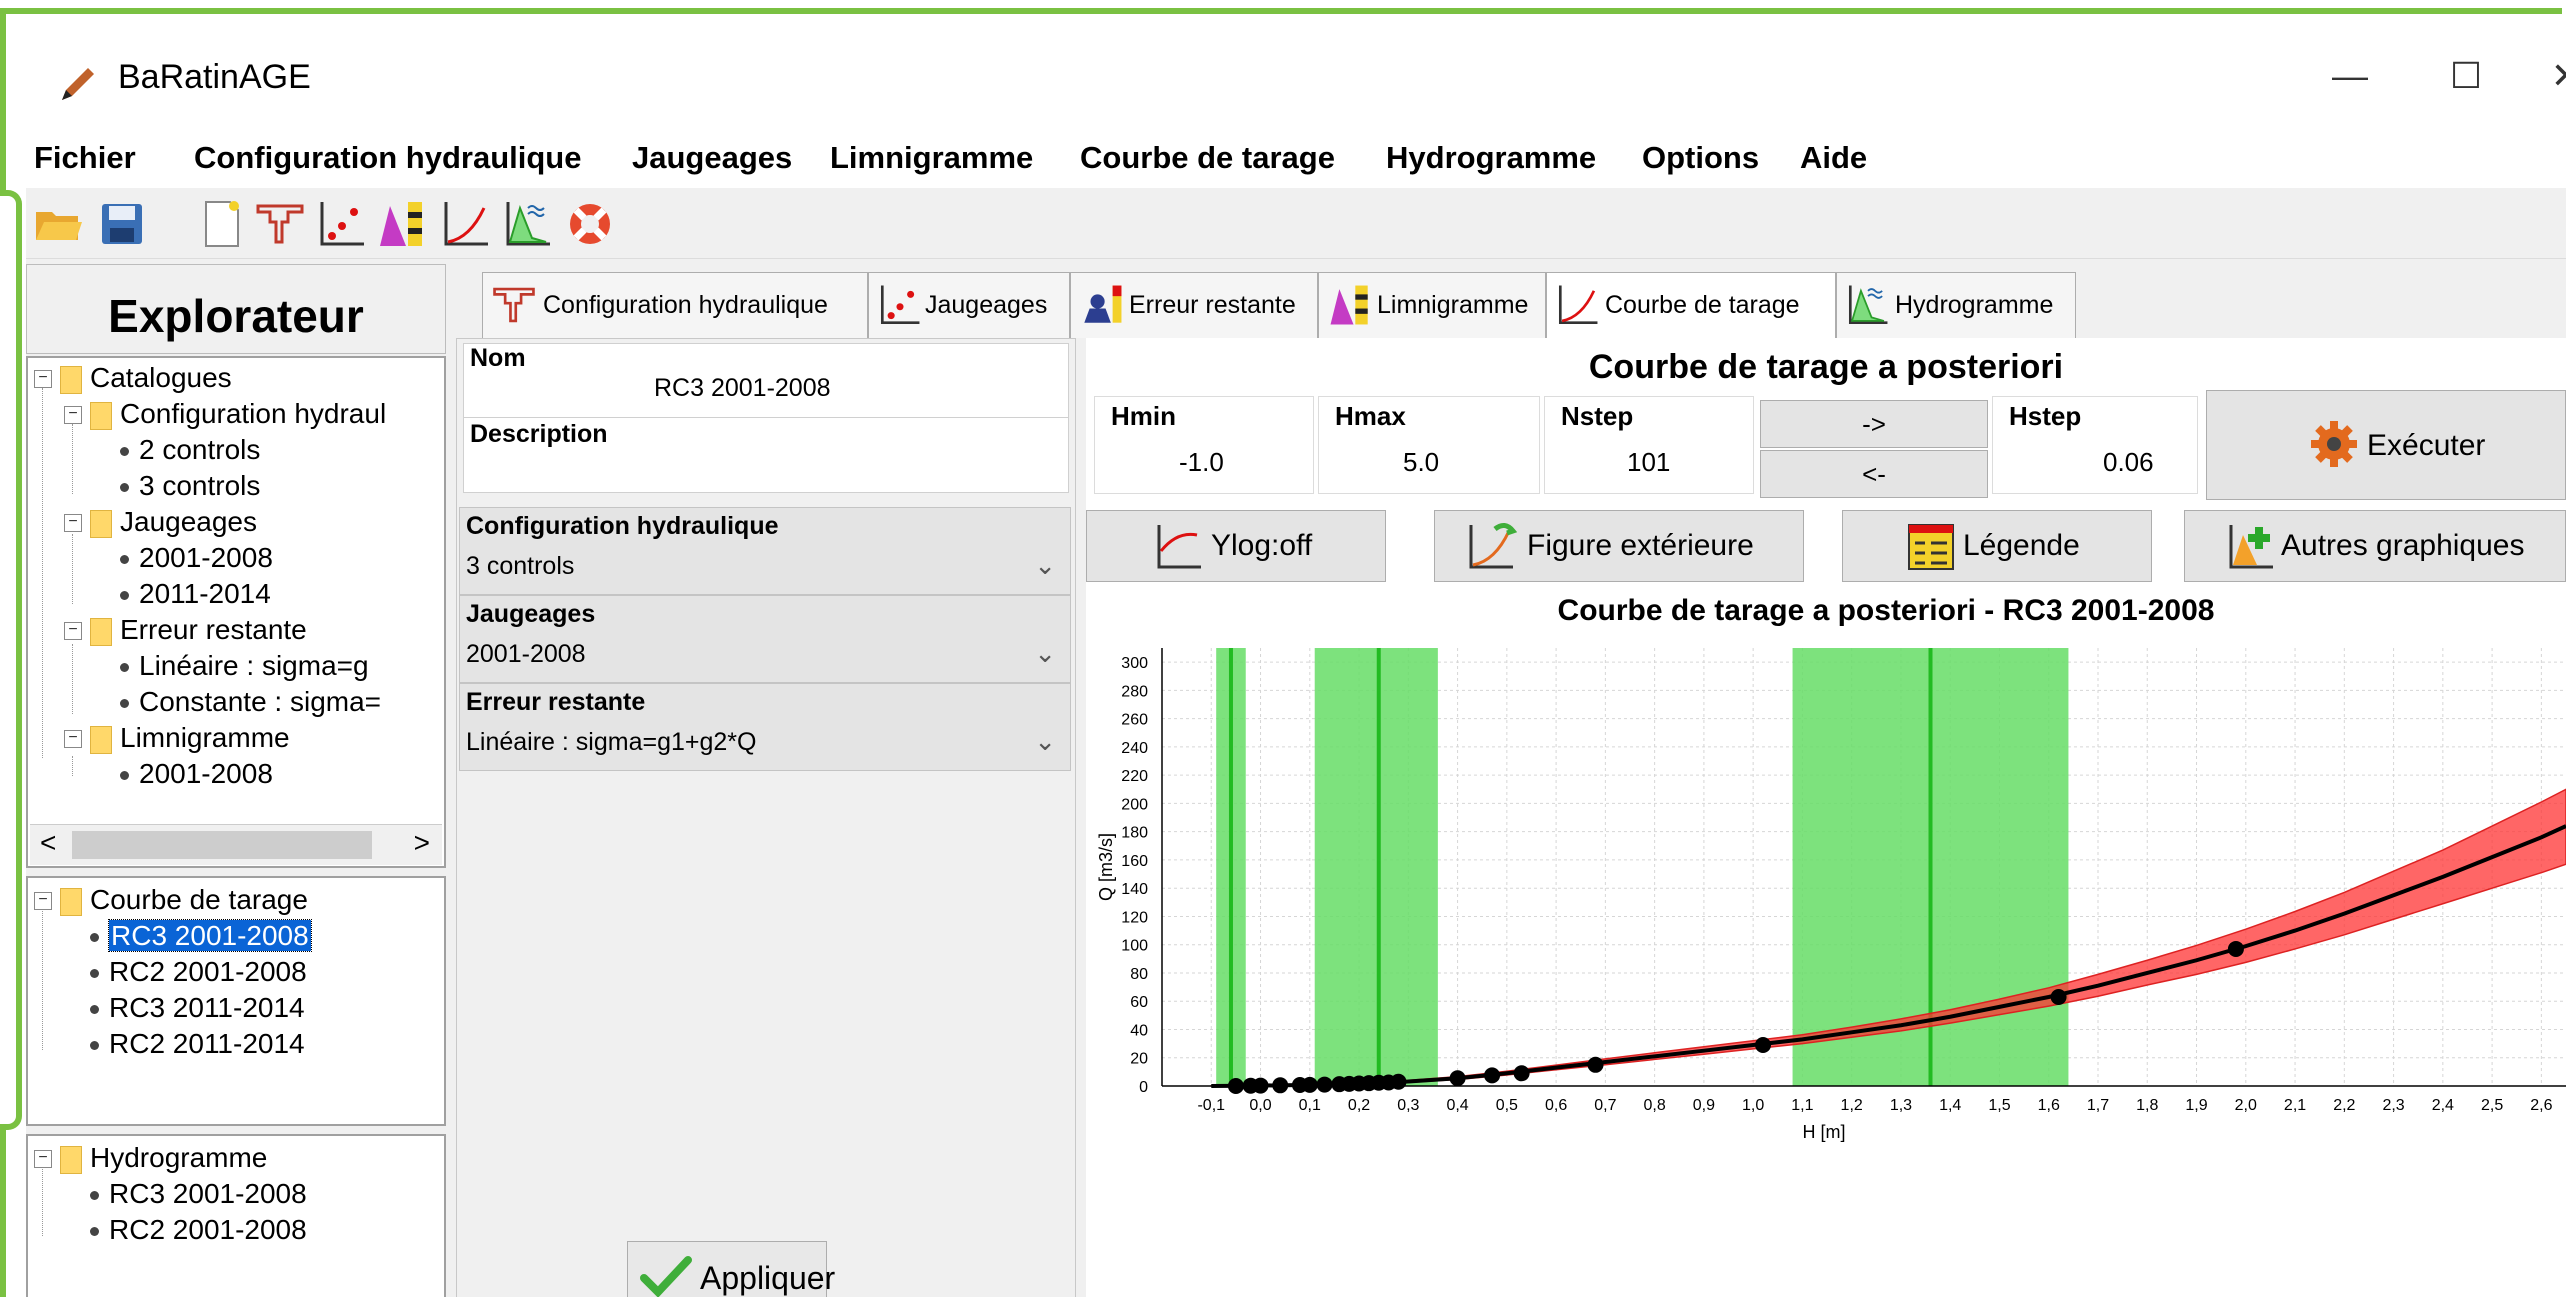 Image resolution: width=2566 pixels, height=1297 pixels. What do you see at coordinates (1432, 305) in the screenshot?
I see `tab-limnigramme: Limnigramme` at bounding box center [1432, 305].